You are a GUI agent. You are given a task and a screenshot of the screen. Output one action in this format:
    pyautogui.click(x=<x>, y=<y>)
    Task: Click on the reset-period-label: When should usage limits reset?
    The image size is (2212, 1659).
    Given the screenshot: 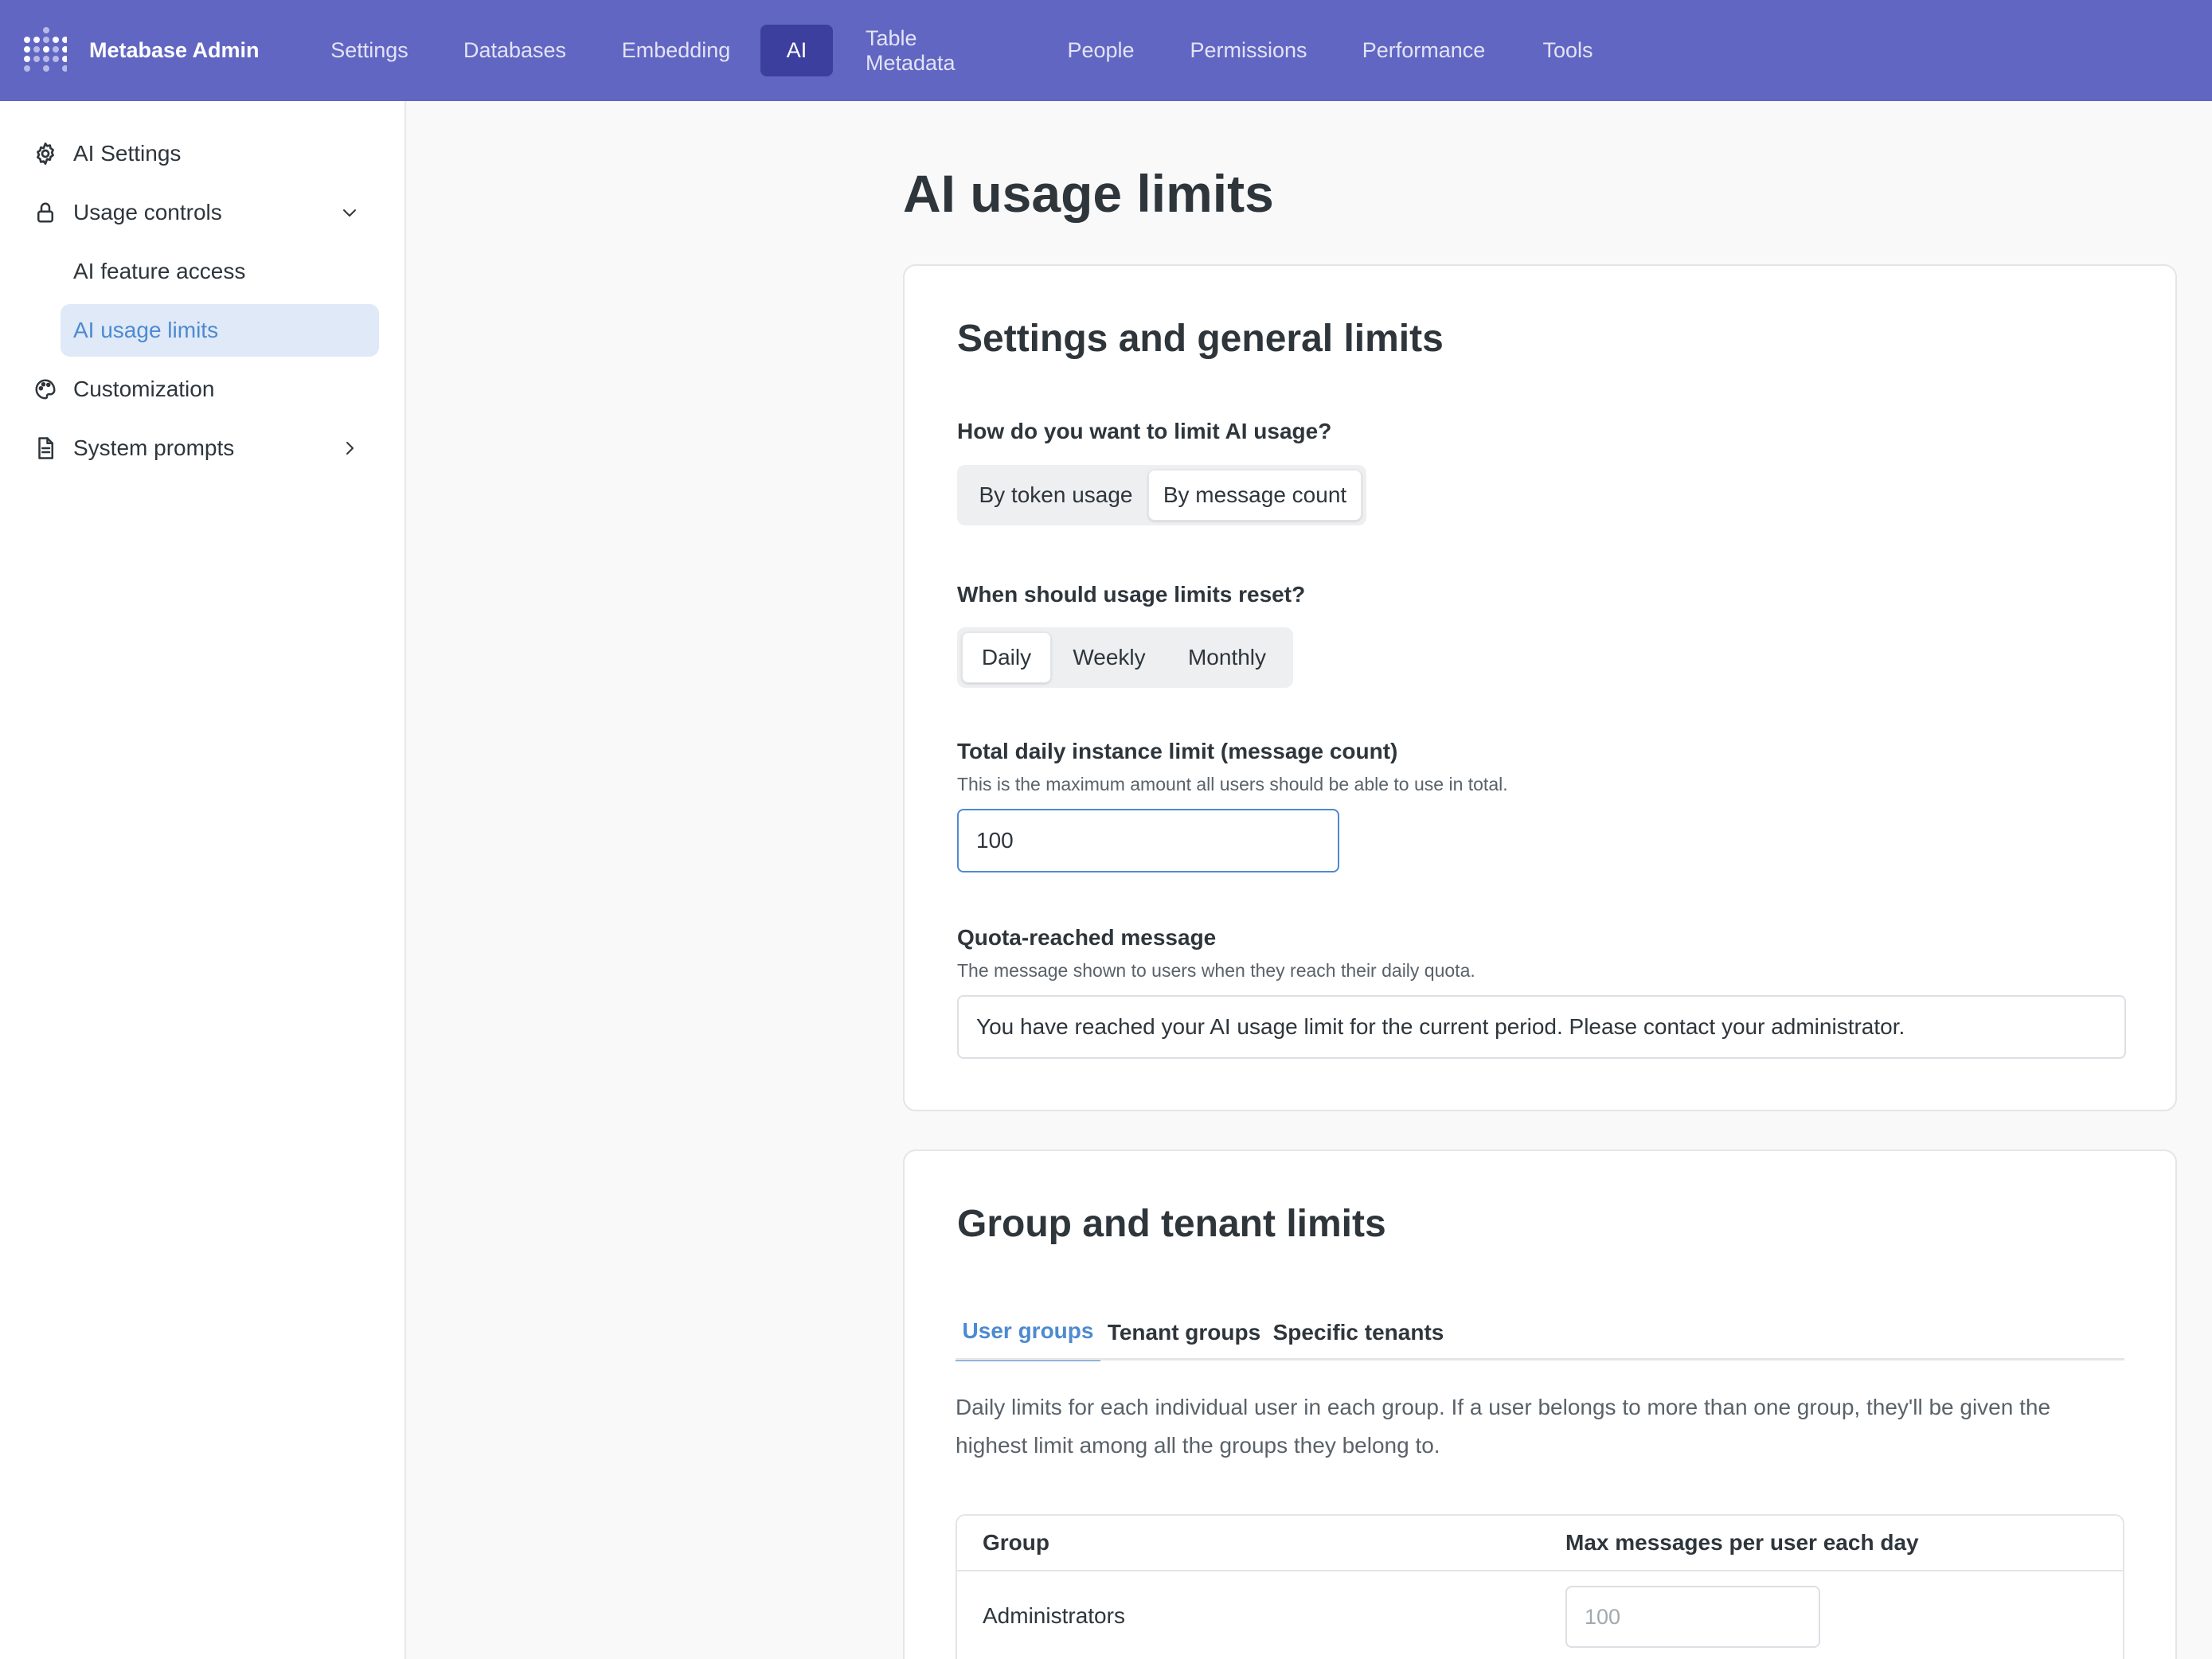 What is the action you would take?
    pyautogui.click(x=1131, y=594)
    